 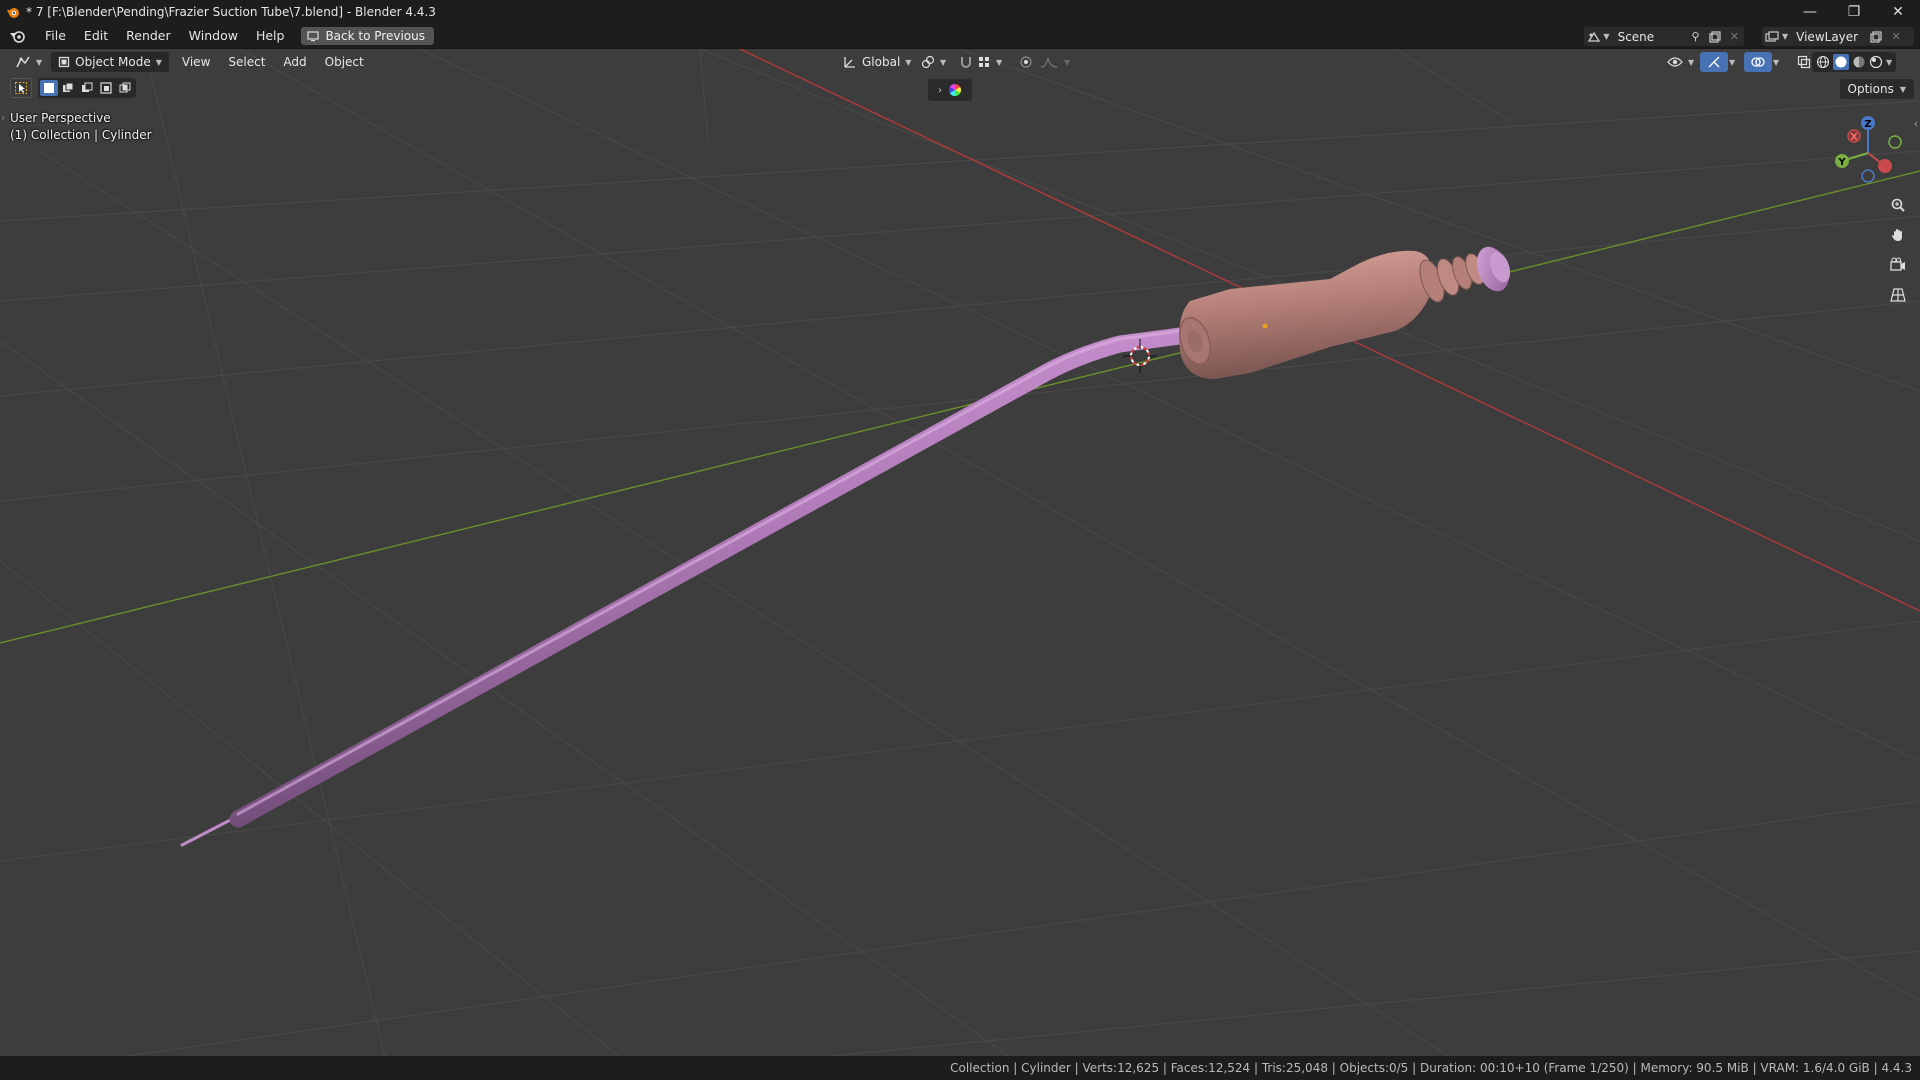 What do you see at coordinates (81, 135) in the screenshot?
I see `active-object-label: (1) Collection | Cylinder` at bounding box center [81, 135].